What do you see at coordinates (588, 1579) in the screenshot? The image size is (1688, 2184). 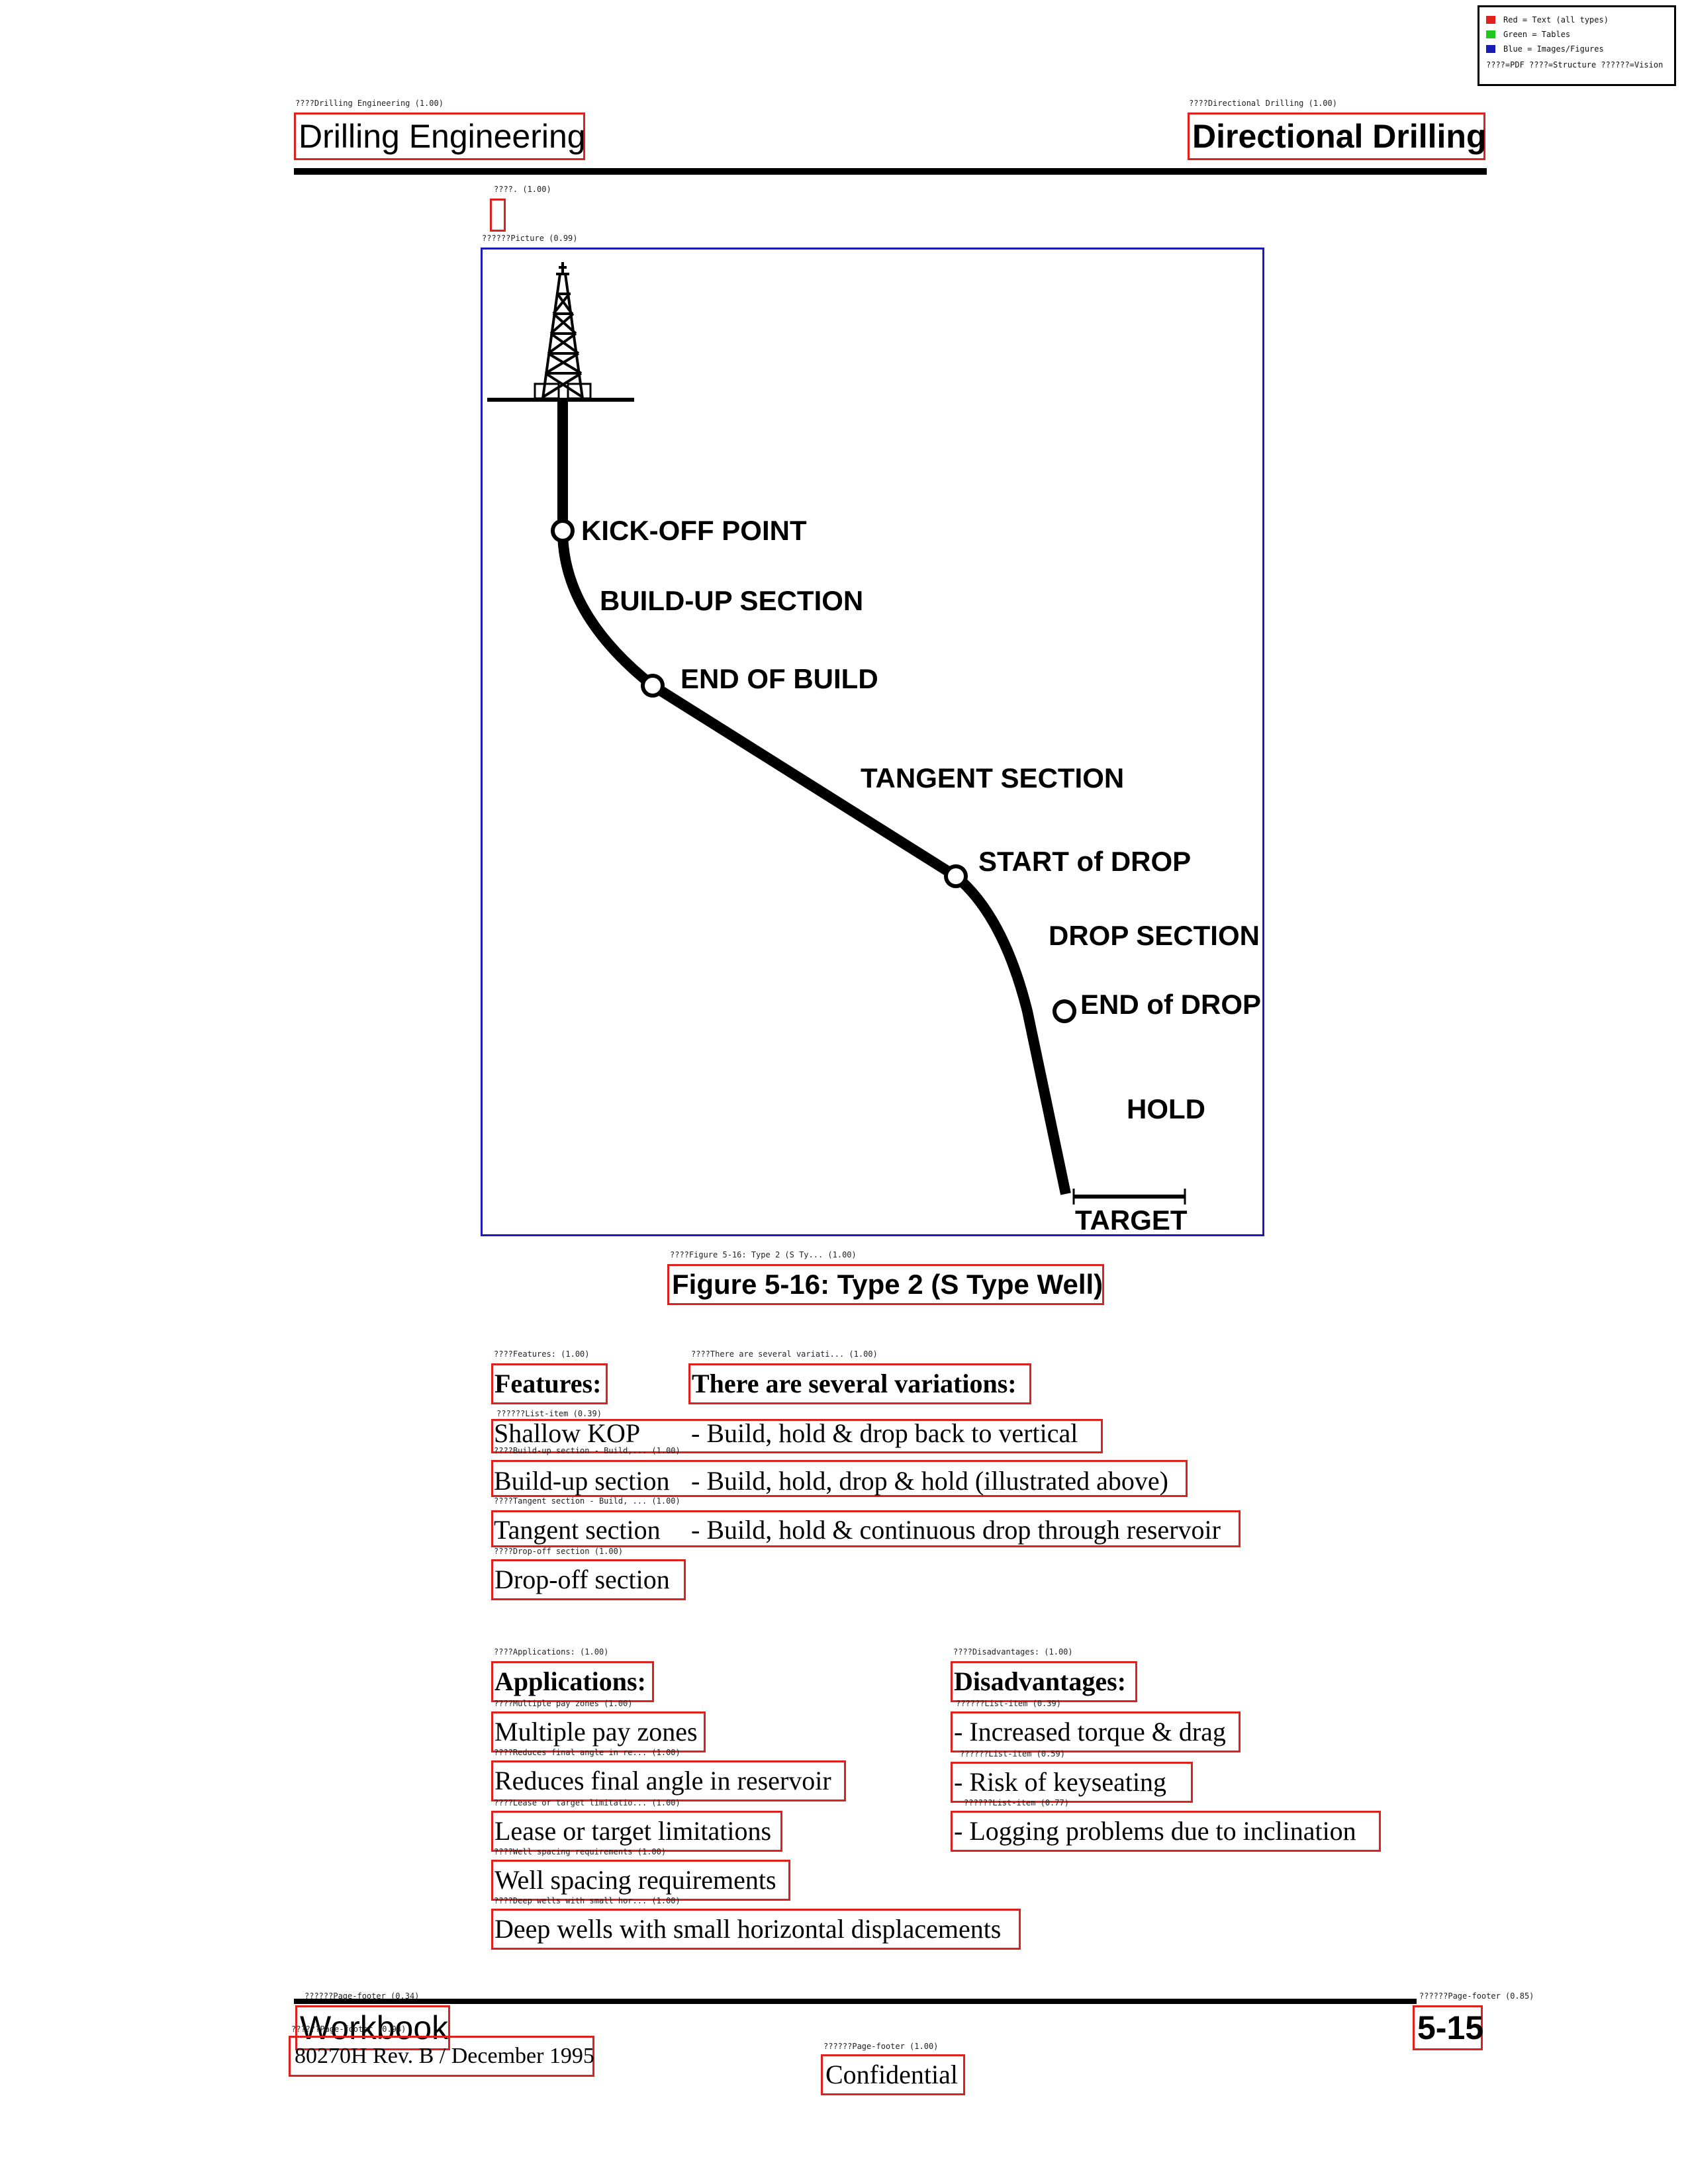 I see `feature-label: Drop-off section` at bounding box center [588, 1579].